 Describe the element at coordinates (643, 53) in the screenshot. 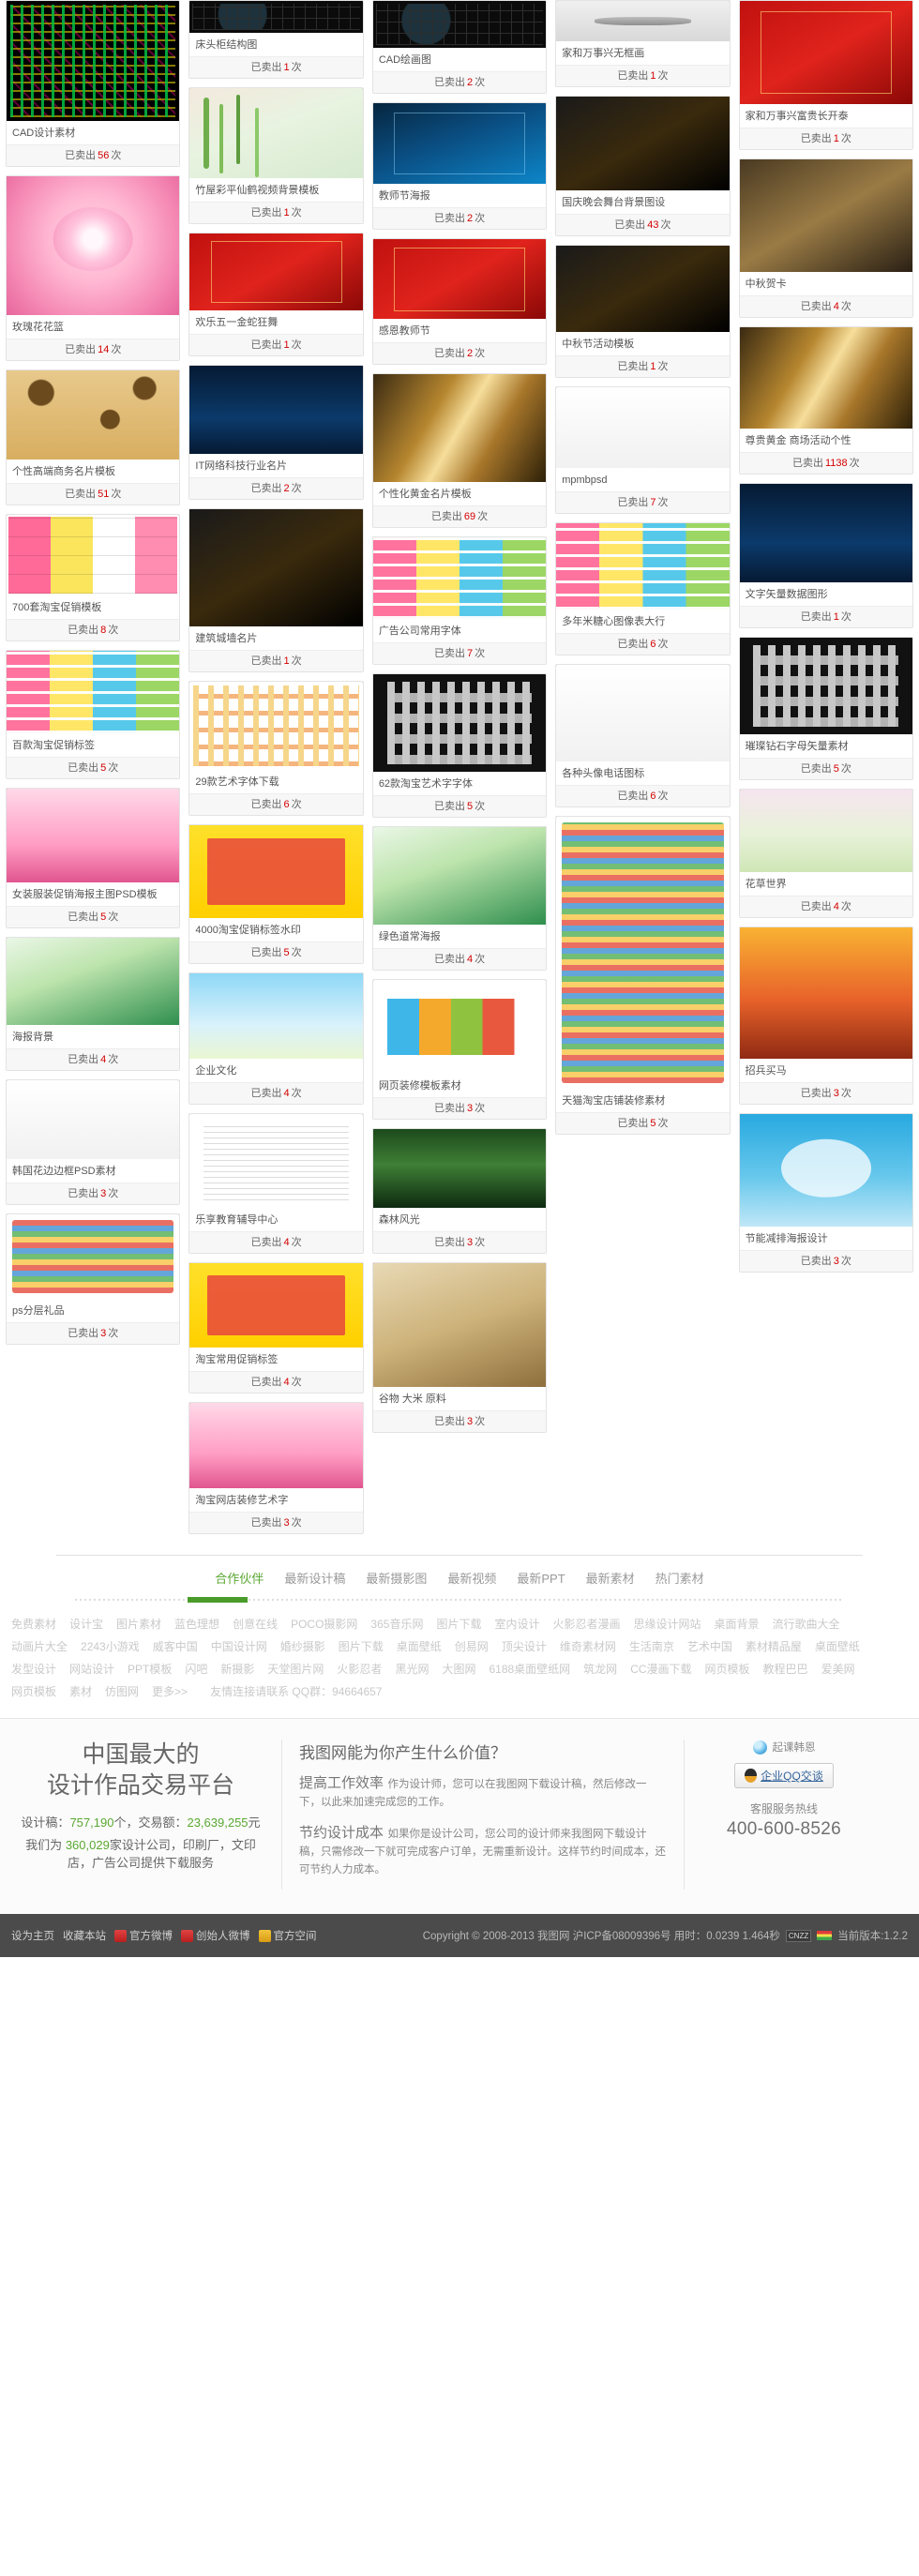

I see `product-title: 家和万事兴无框画` at that location.